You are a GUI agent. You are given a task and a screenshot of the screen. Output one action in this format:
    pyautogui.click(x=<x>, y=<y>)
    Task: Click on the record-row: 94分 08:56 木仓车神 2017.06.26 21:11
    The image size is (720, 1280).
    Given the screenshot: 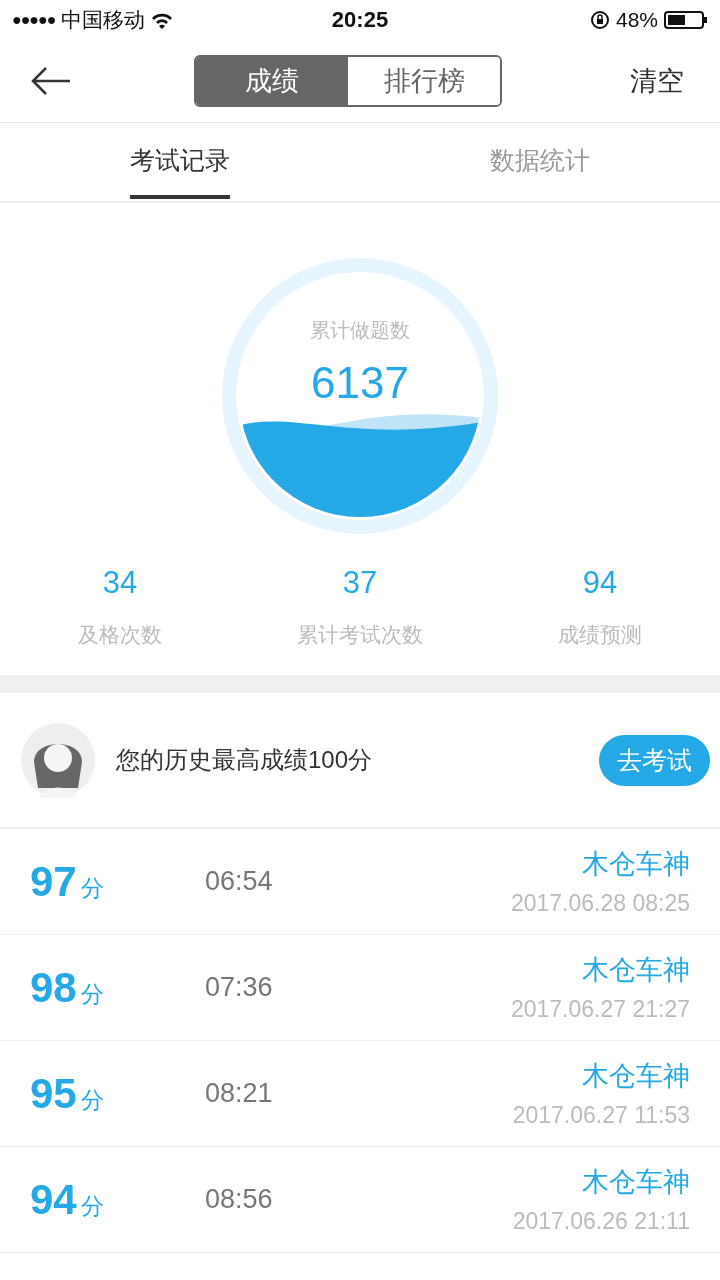 What is the action you would take?
    pyautogui.click(x=360, y=1200)
    